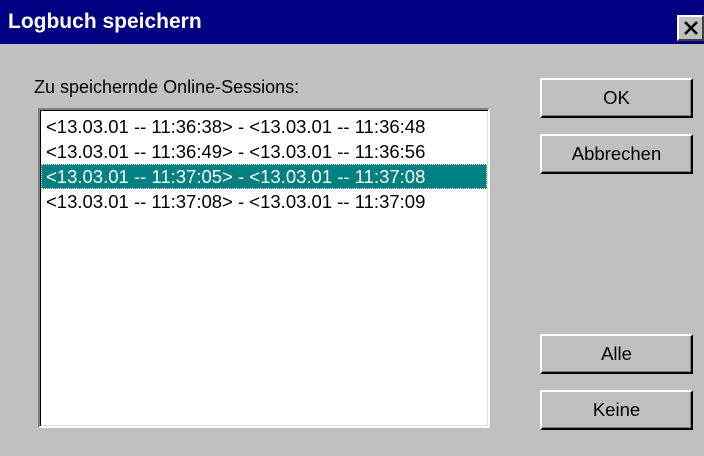 The width and height of the screenshot is (704, 456). I want to click on select-none-button: Keine, so click(616, 410).